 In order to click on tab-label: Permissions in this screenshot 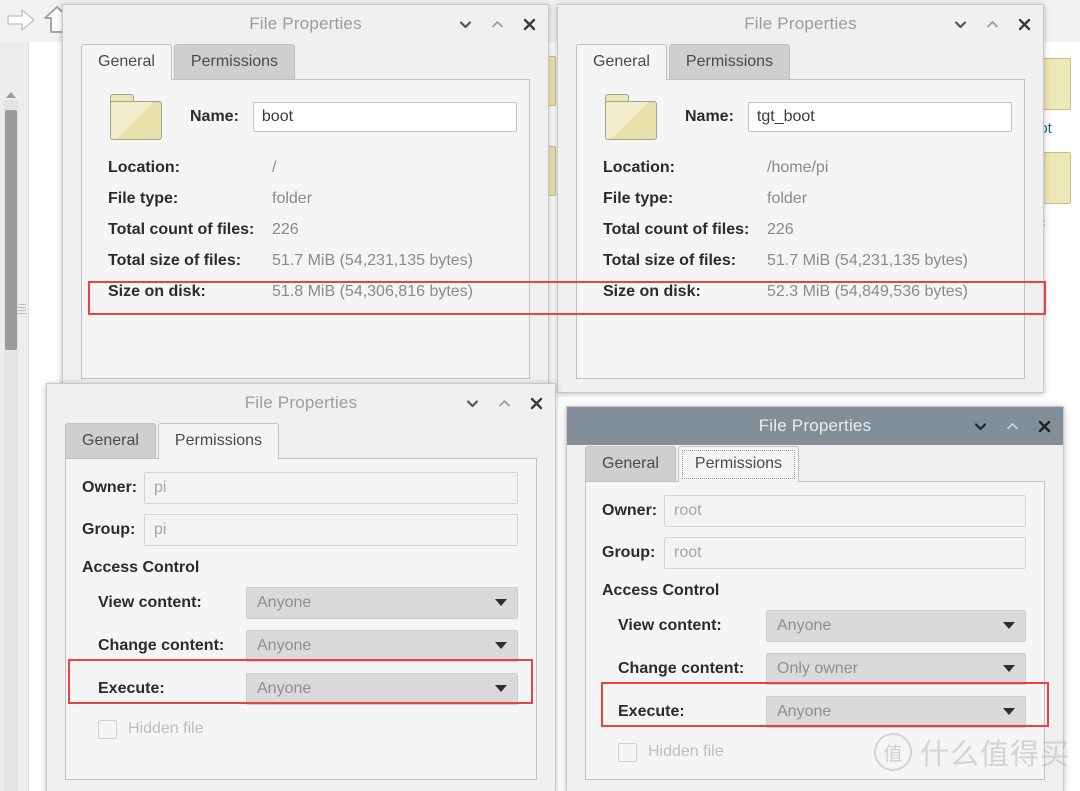, I will do `click(234, 61)`.